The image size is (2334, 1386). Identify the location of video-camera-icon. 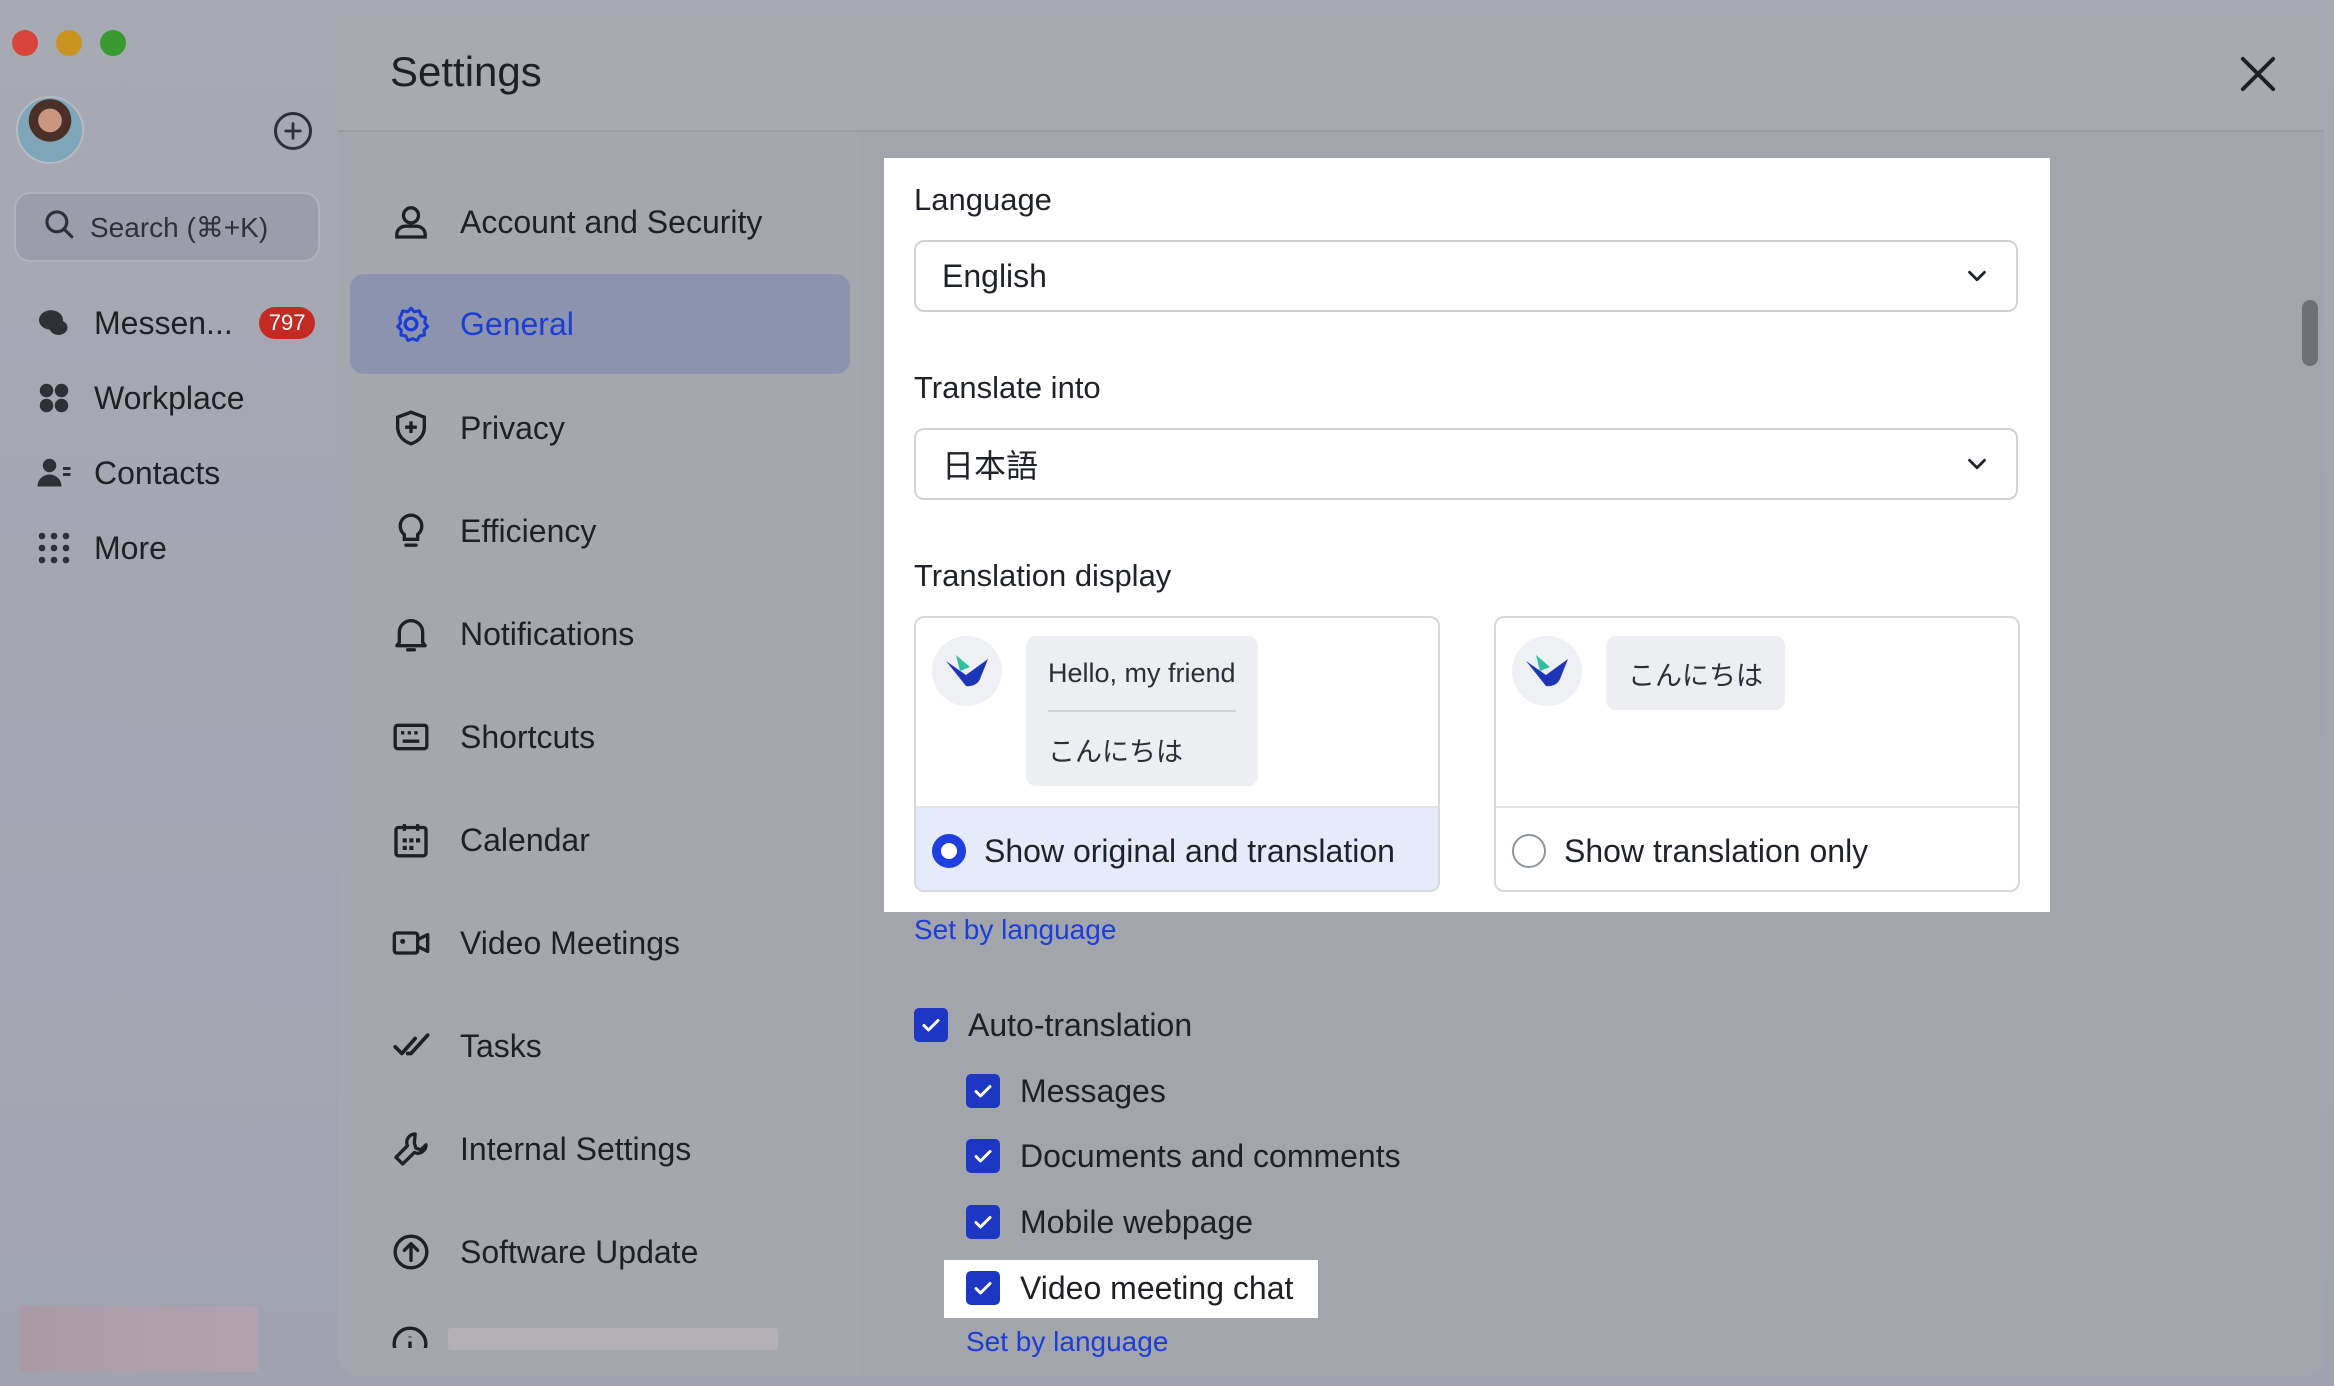
(411, 943).